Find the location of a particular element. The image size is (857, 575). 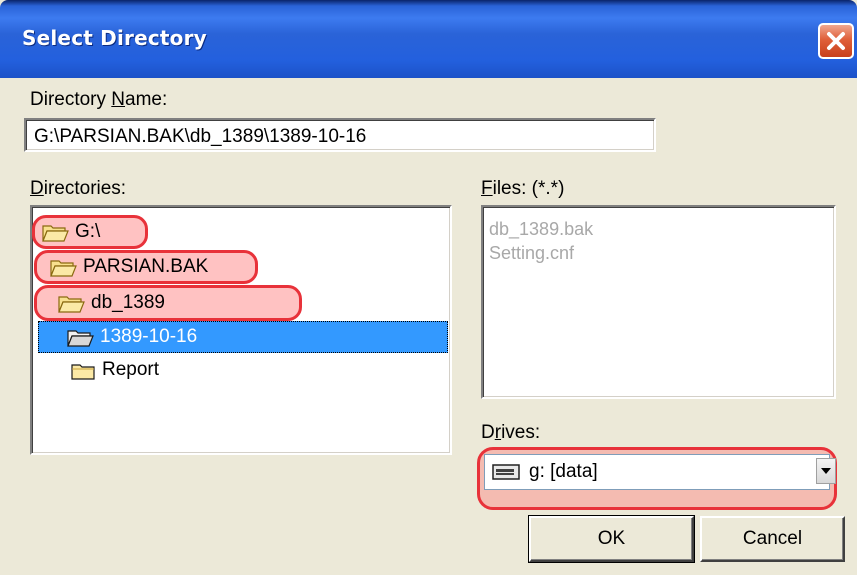

cancel-button: Cancel is located at coordinates (772, 539).